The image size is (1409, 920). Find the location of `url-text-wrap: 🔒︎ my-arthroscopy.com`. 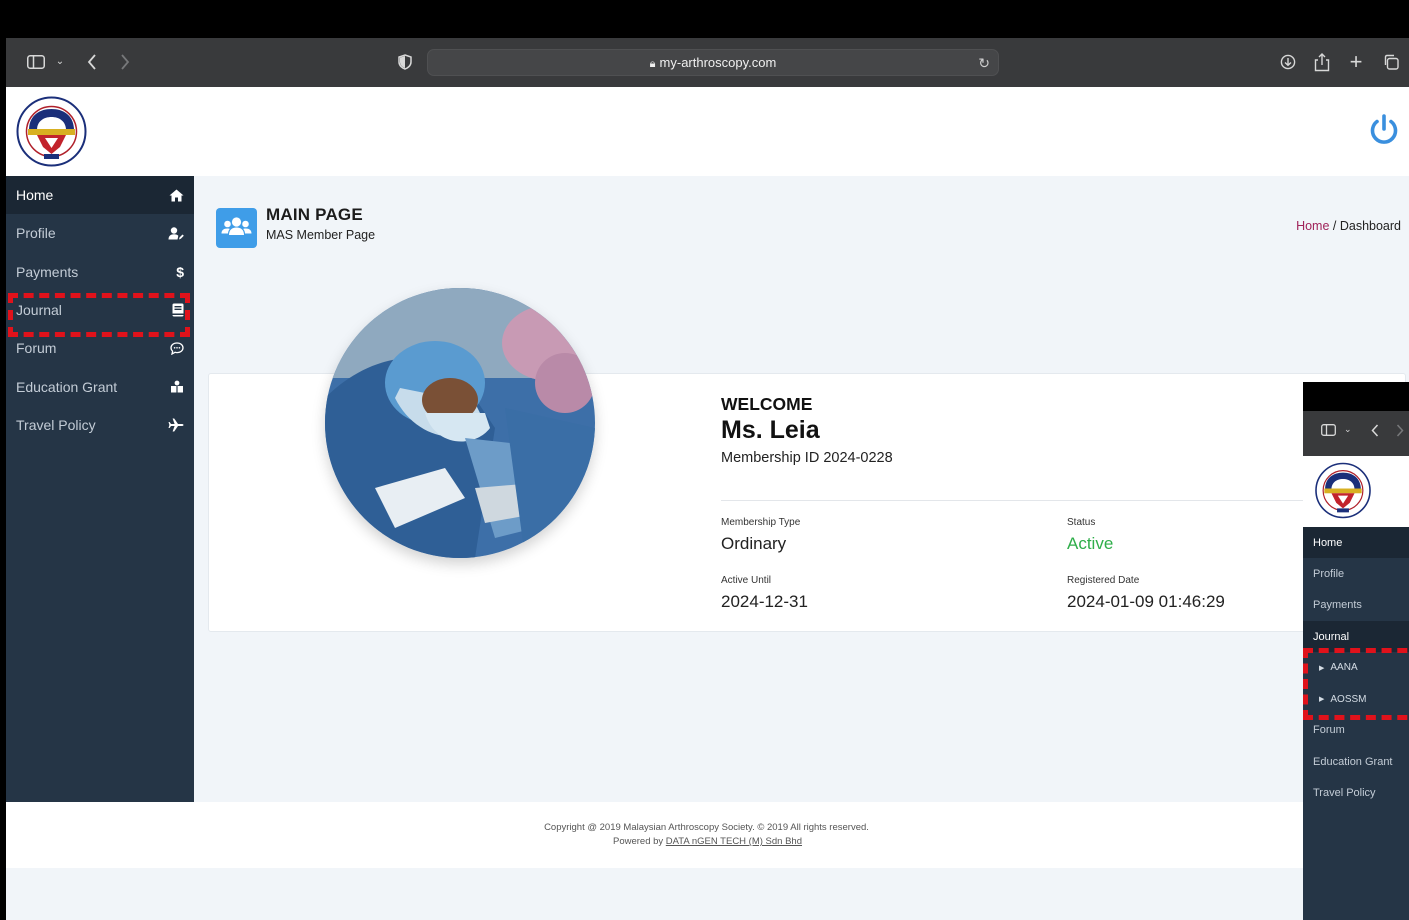

url-text-wrap: 🔒︎ my-arthroscopy.com is located at coordinates (713, 63).